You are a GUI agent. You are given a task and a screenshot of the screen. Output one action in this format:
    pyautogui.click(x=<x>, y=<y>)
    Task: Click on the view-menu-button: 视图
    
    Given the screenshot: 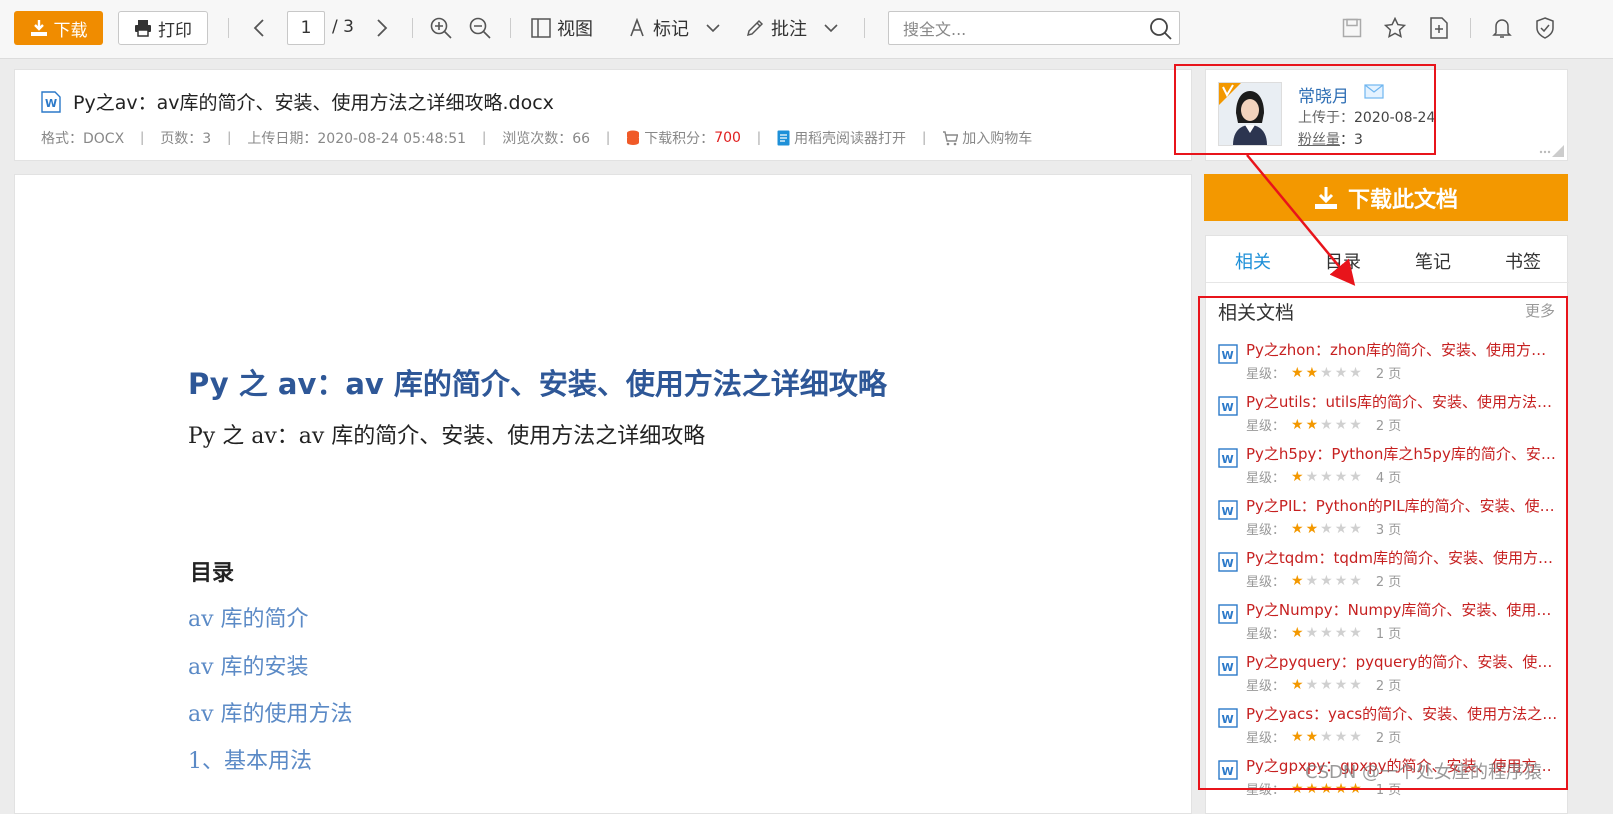 What is the action you would take?
    pyautogui.click(x=562, y=28)
    